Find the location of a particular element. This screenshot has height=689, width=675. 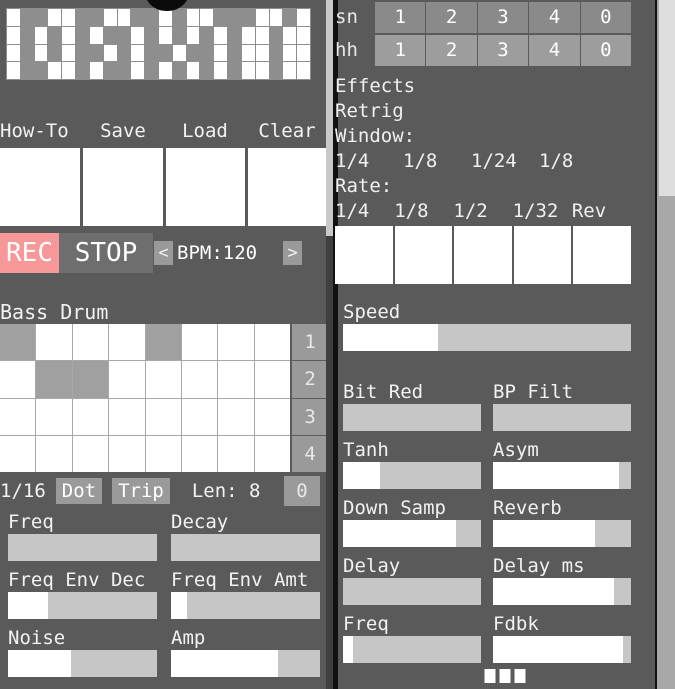

left-scrollbar-thumb is located at coordinates (329, 118).